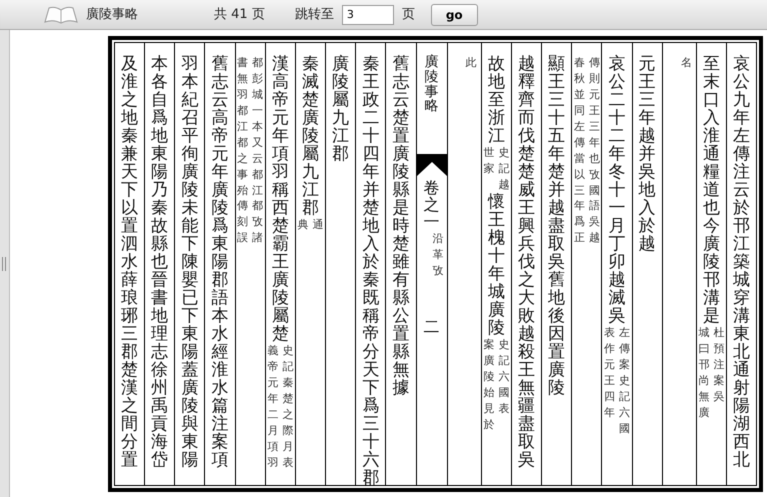 The height and width of the screenshot is (497, 767). What do you see at coordinates (432, 327) in the screenshot?
I see `page-number: 二` at bounding box center [432, 327].